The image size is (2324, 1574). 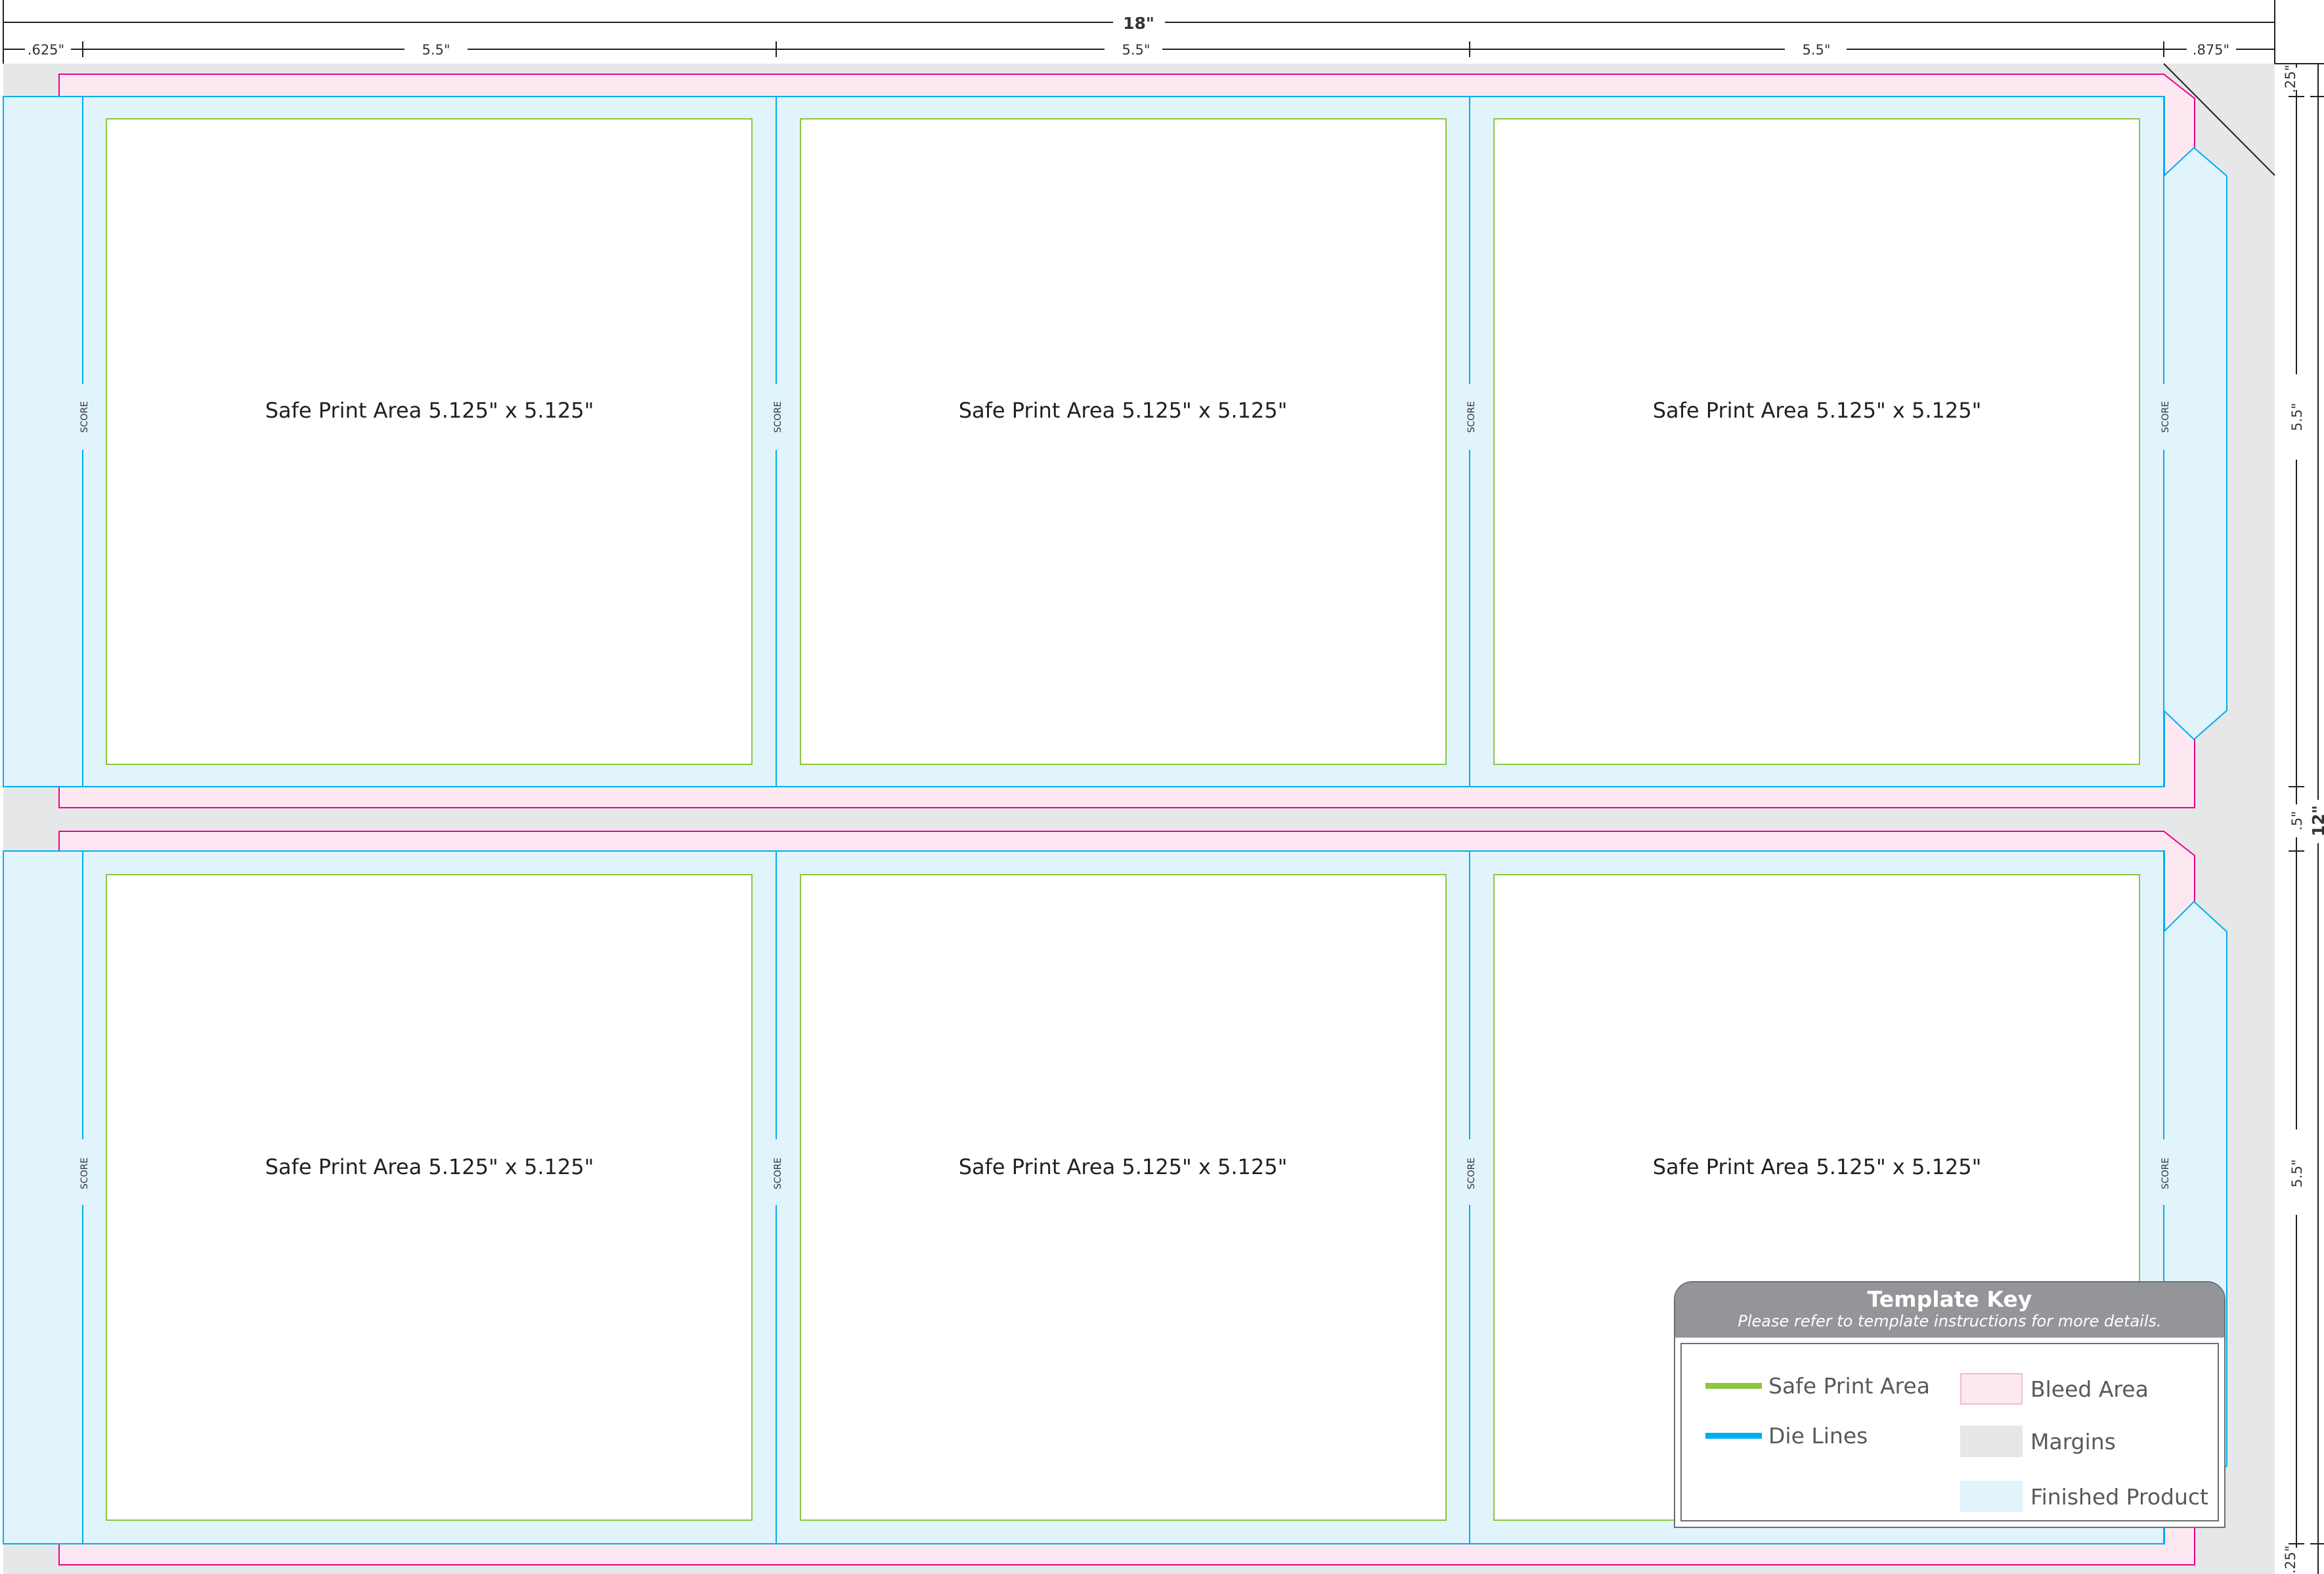 What do you see at coordinates (1949, 1299) in the screenshot?
I see `template-key-title: Template Key` at bounding box center [1949, 1299].